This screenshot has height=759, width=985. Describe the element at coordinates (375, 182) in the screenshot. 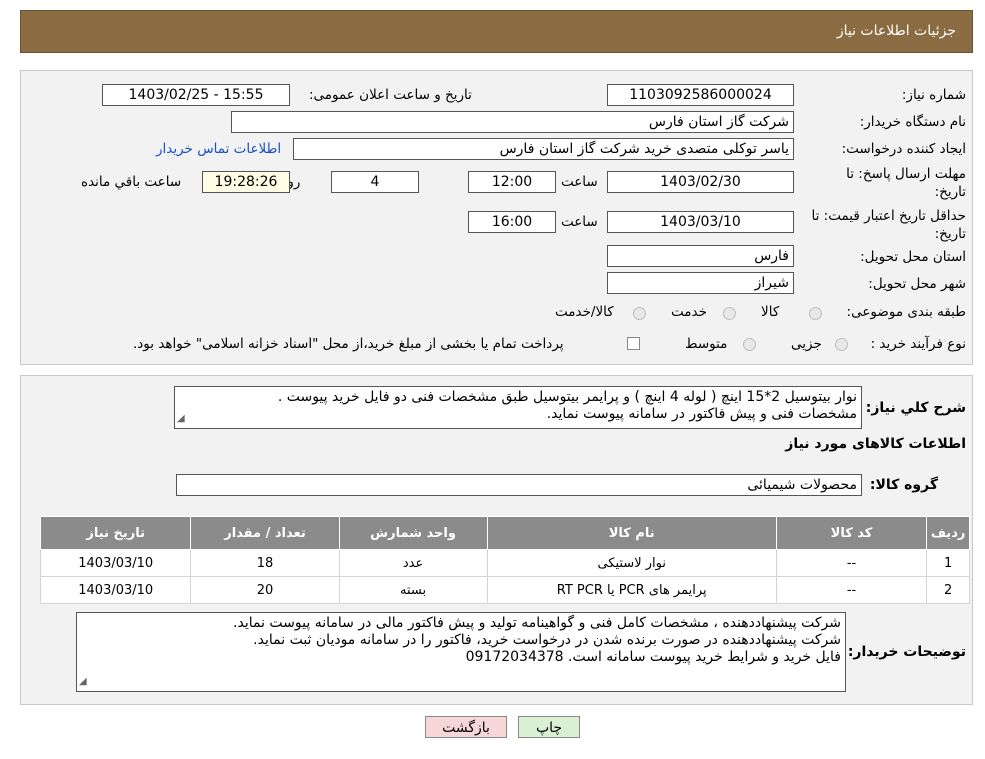

I see `remaining-days-field: 4` at that location.